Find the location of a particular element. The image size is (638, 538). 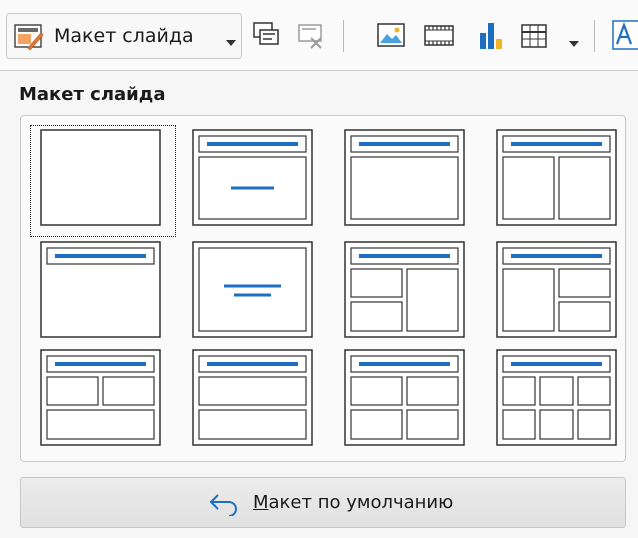

layout-title-content is located at coordinates (255, 181).